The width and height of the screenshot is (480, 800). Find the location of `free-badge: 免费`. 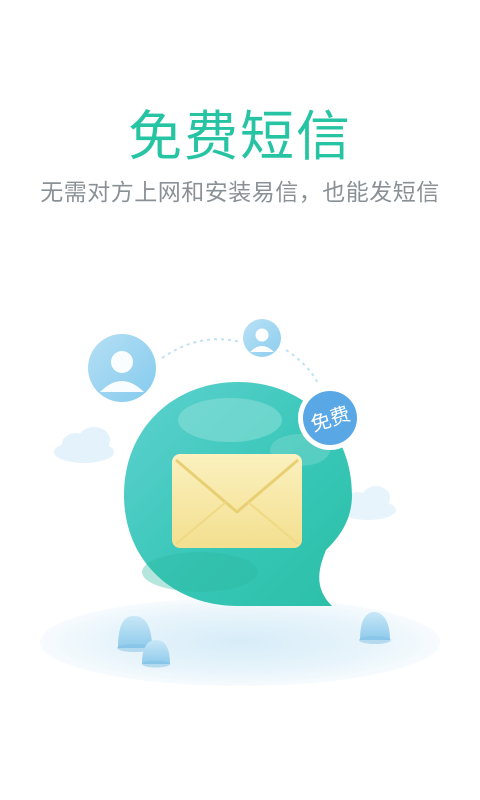

free-badge: 免费 is located at coordinates (330, 418).